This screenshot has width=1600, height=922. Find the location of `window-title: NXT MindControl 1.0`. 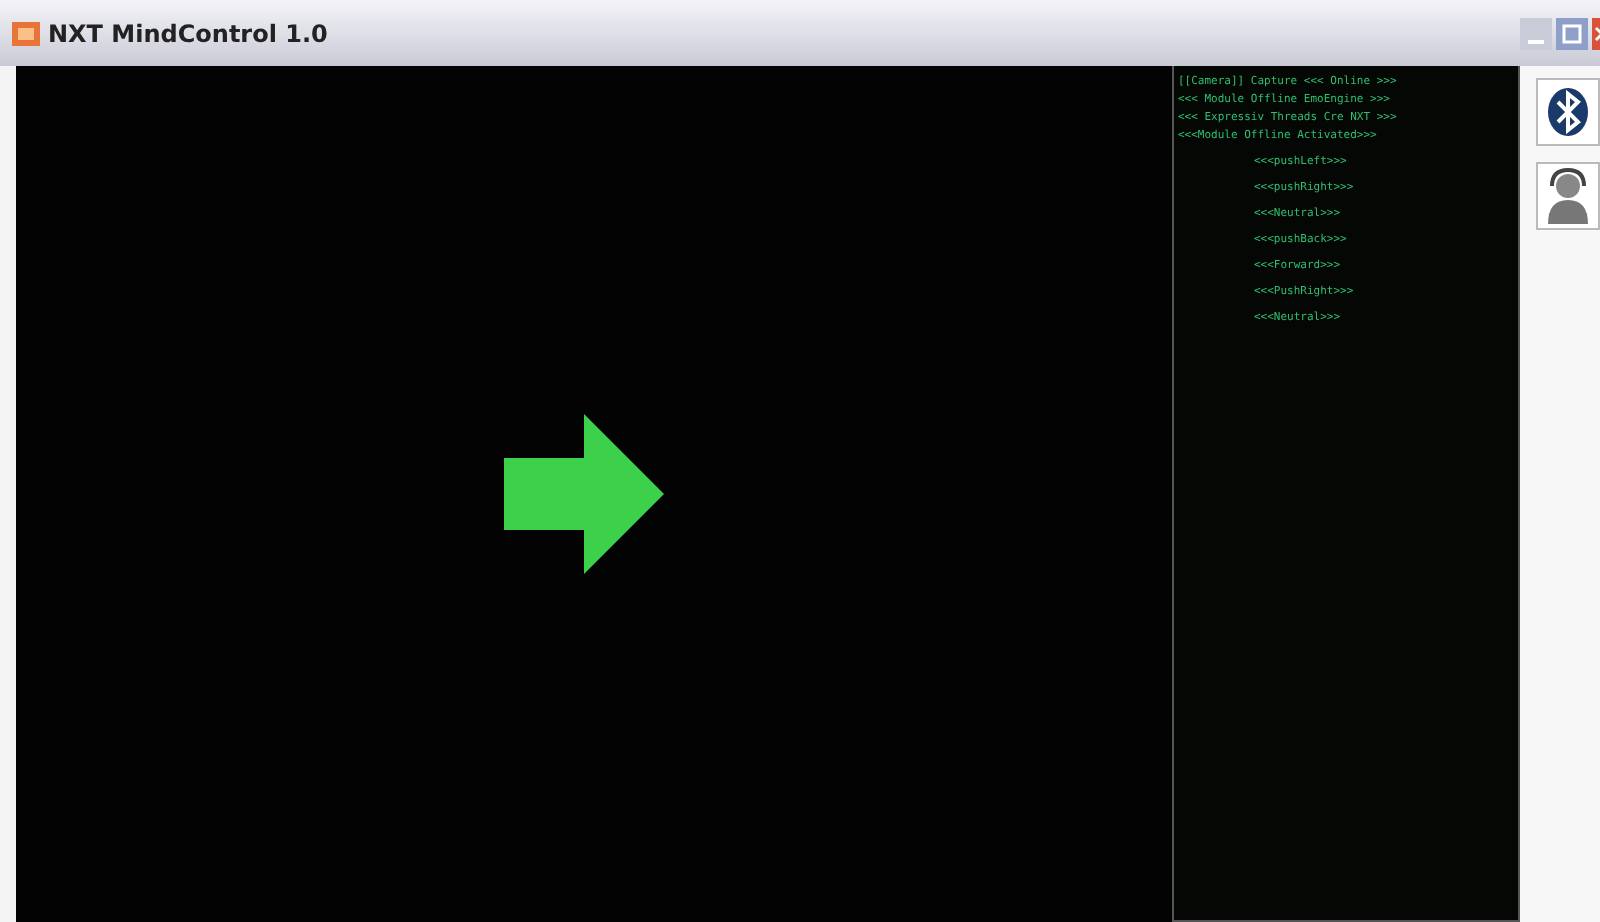

window-title: NXT MindControl 1.0 is located at coordinates (188, 33).